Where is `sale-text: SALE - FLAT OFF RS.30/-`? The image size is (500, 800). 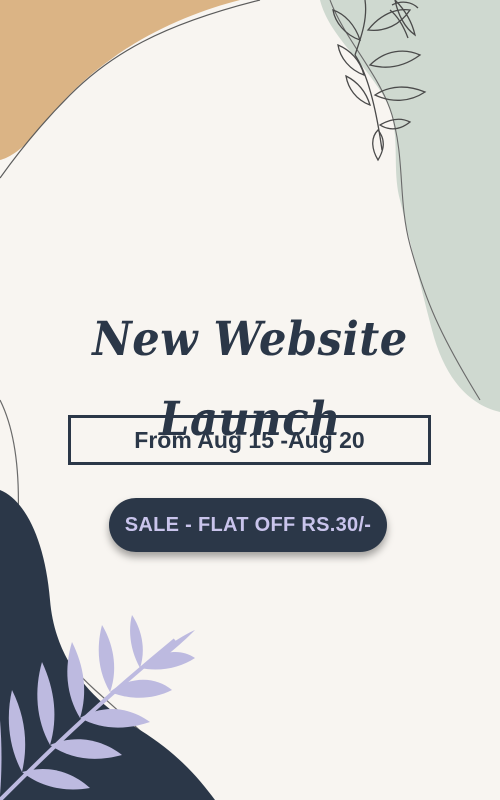 sale-text: SALE - FLAT OFF RS.30/- is located at coordinates (248, 524).